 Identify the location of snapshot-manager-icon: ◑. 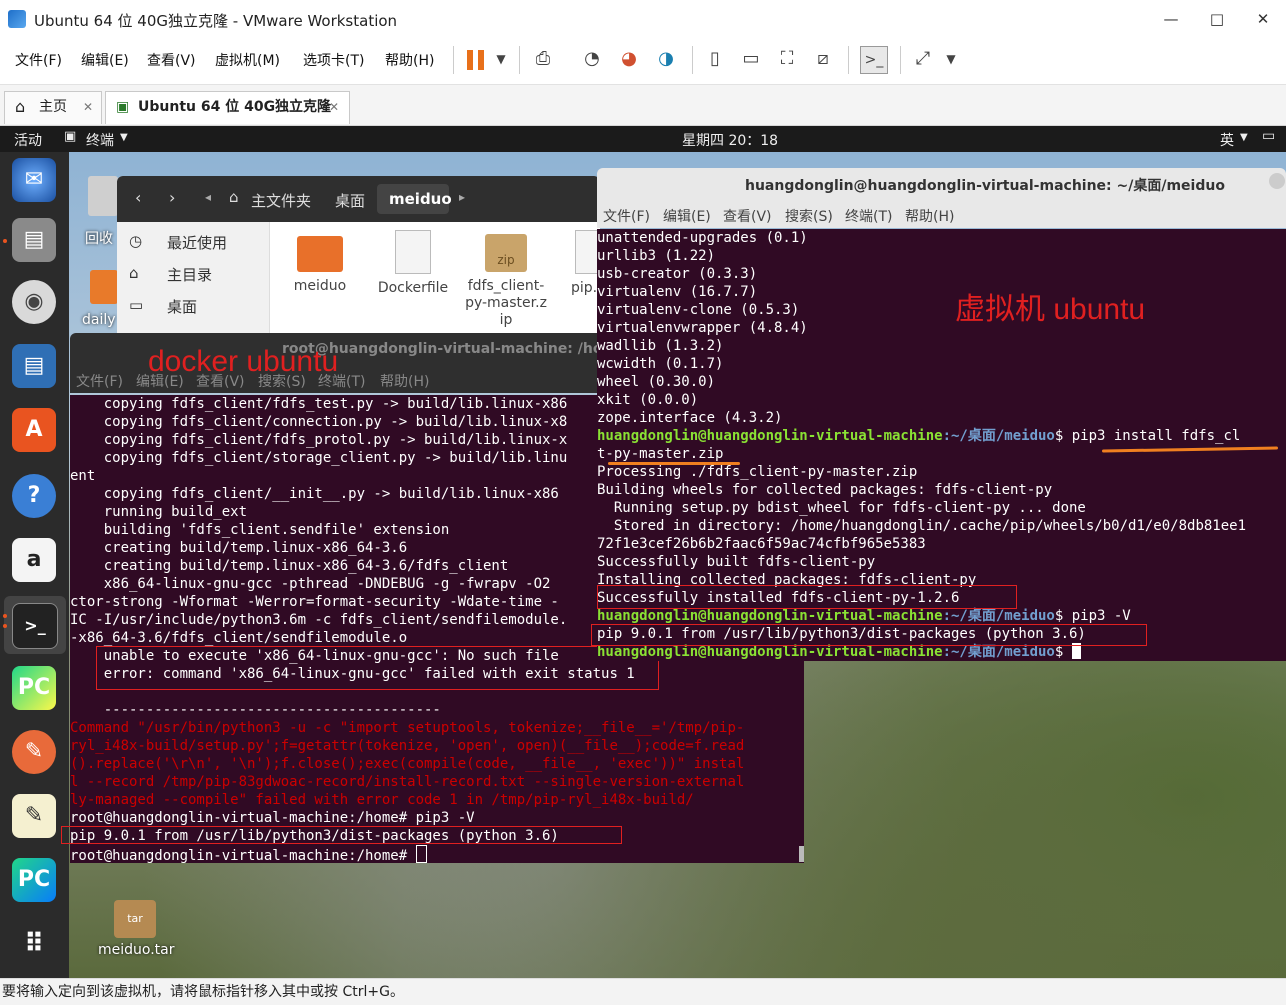
(666, 59).